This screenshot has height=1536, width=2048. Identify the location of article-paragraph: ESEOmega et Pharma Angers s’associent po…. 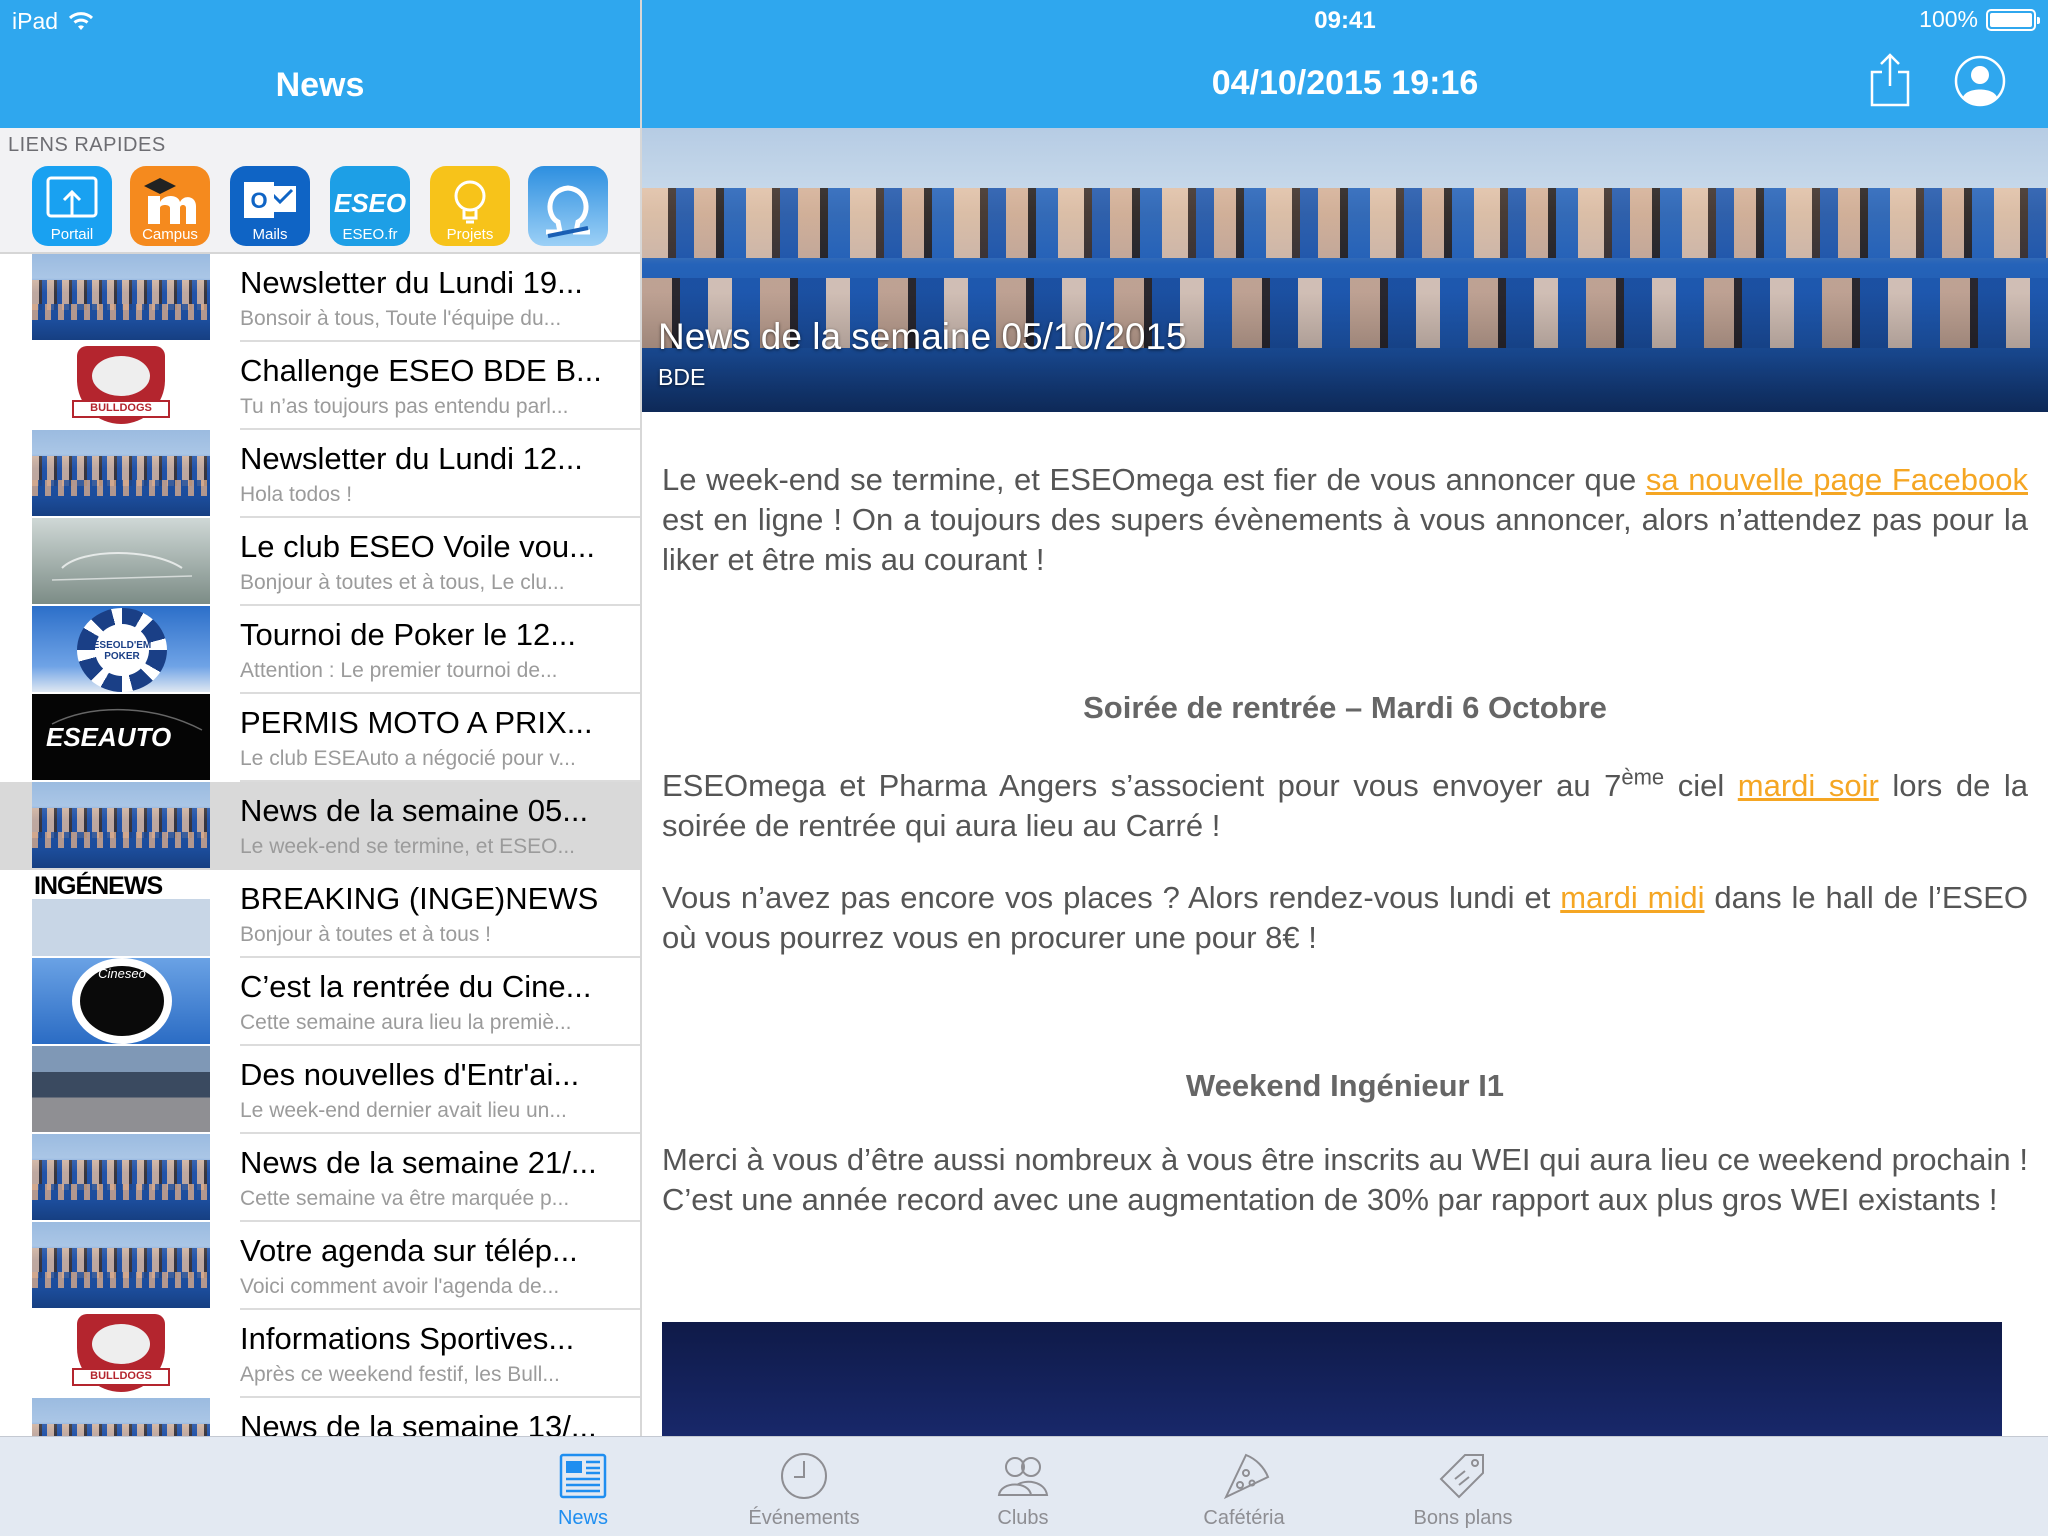
(1345, 803).